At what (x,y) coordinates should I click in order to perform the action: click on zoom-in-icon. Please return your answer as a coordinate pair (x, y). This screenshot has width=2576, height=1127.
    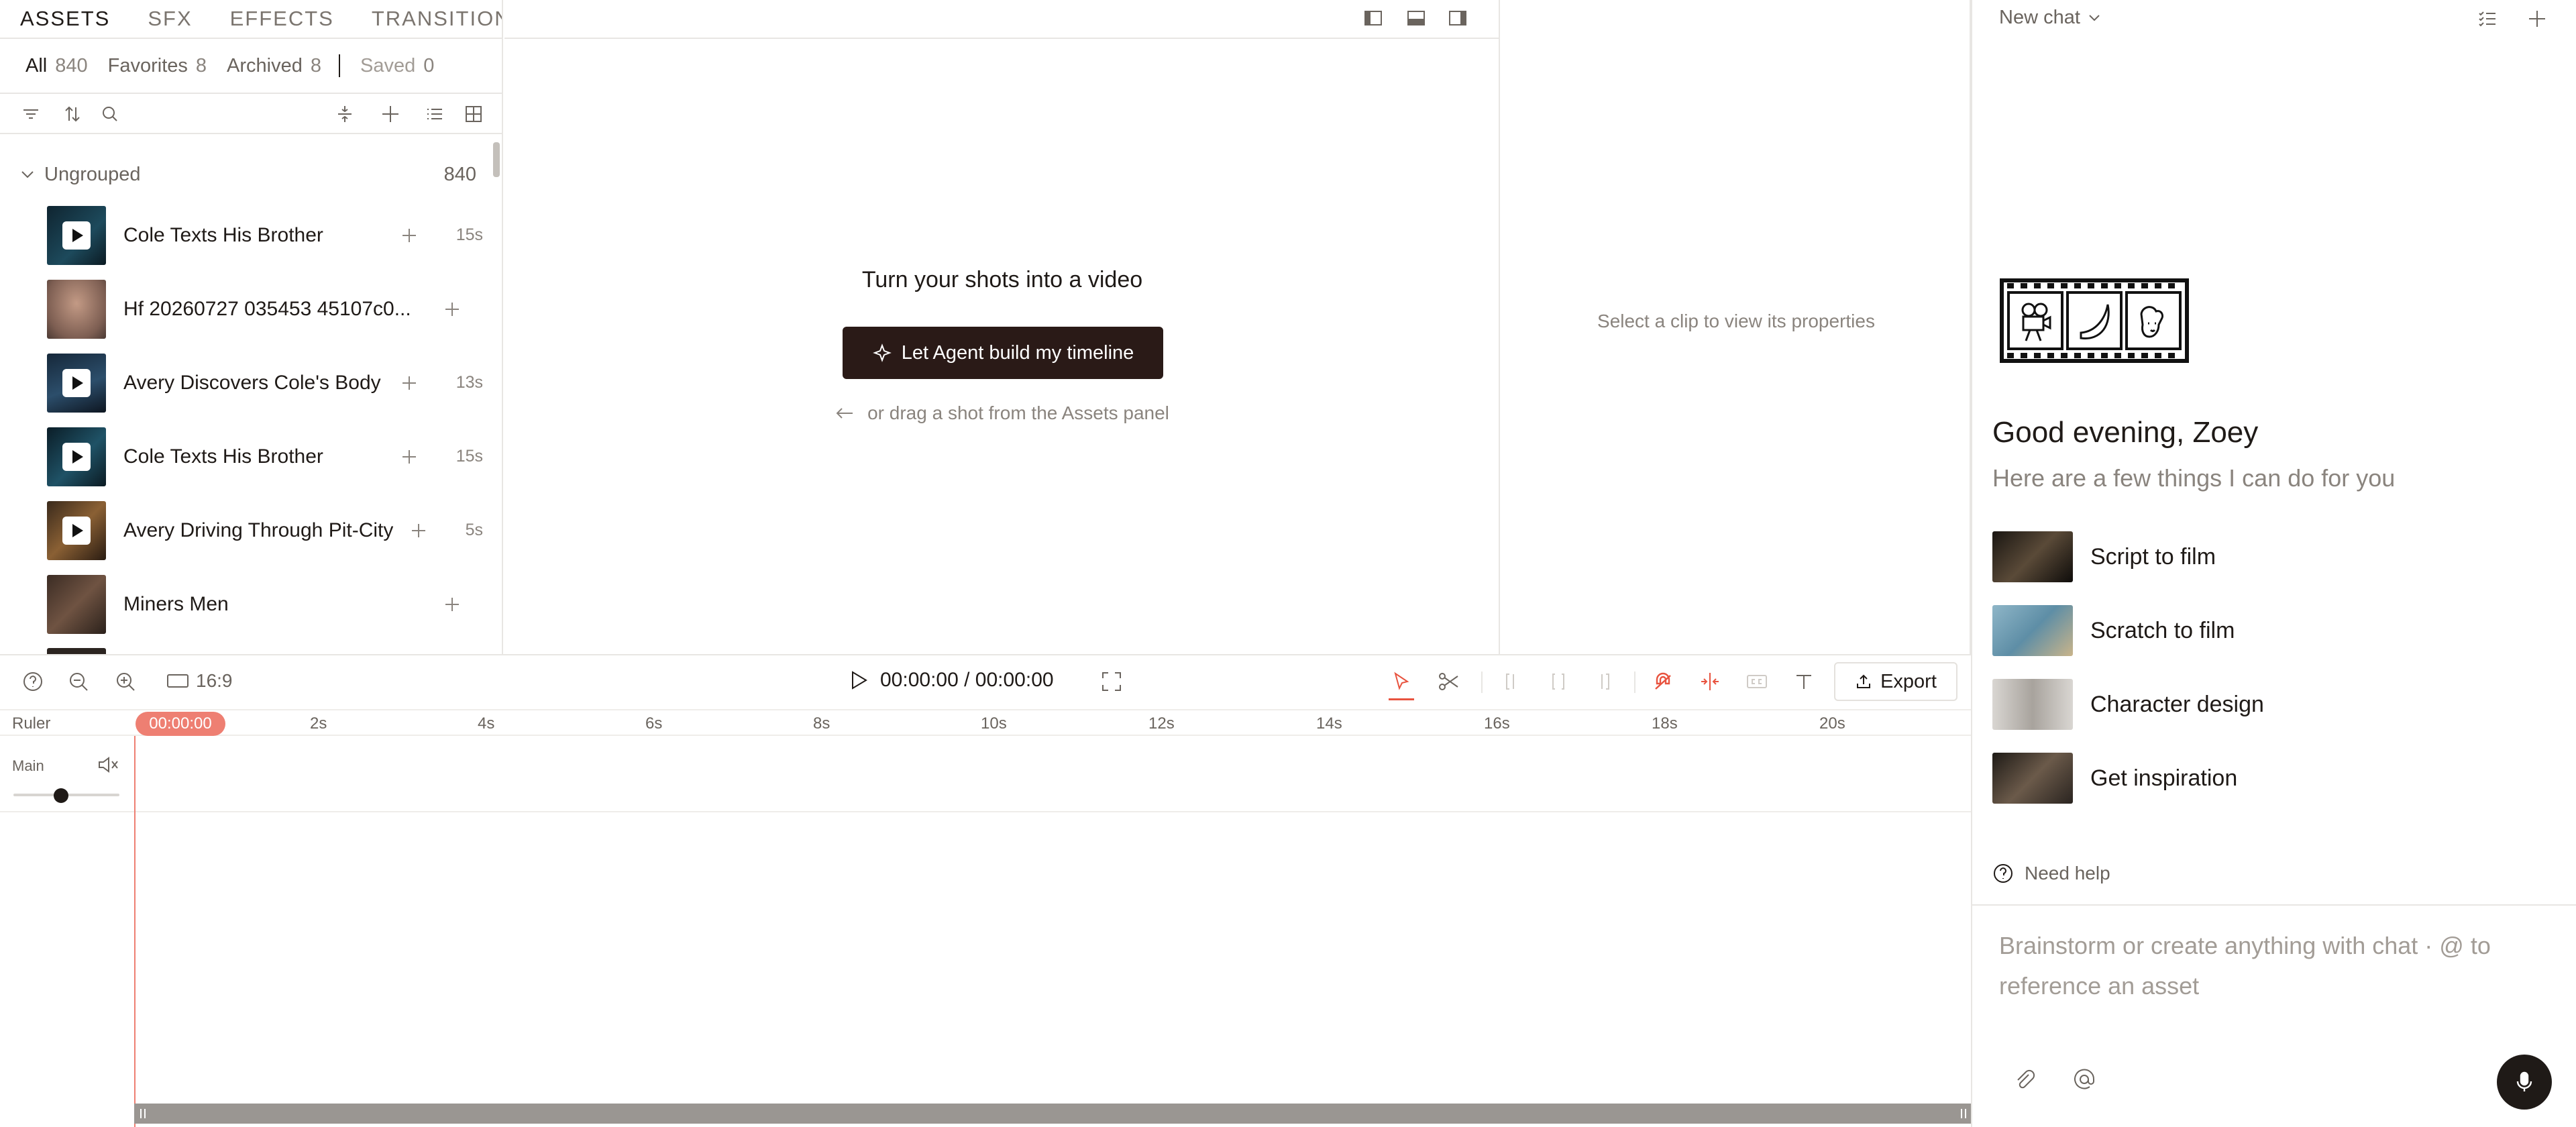
    Looking at the image, I should click on (125, 681).